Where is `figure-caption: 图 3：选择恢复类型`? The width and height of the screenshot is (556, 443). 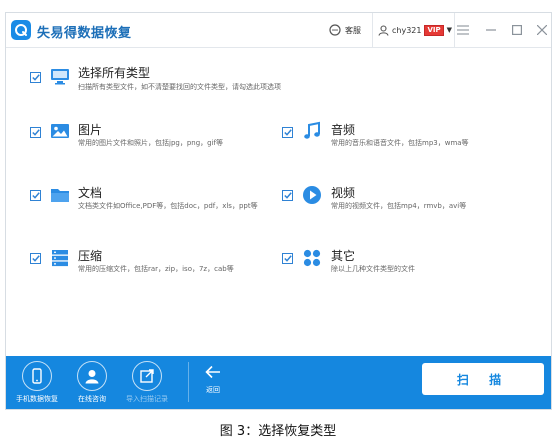 figure-caption: 图 3：选择恢复类型 is located at coordinates (278, 431).